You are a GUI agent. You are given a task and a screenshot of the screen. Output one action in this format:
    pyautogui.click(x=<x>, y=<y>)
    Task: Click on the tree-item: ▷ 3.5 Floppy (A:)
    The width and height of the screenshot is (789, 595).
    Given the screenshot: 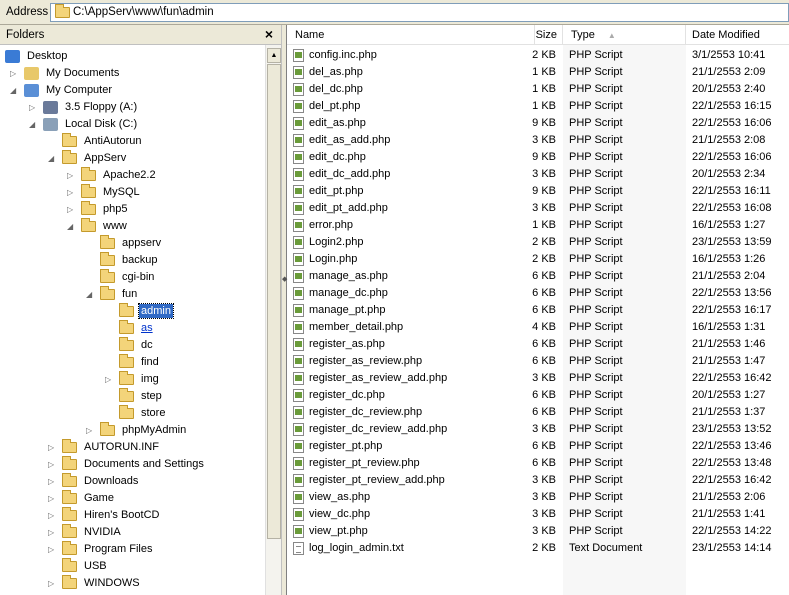 What is the action you would take?
    pyautogui.click(x=84, y=107)
    